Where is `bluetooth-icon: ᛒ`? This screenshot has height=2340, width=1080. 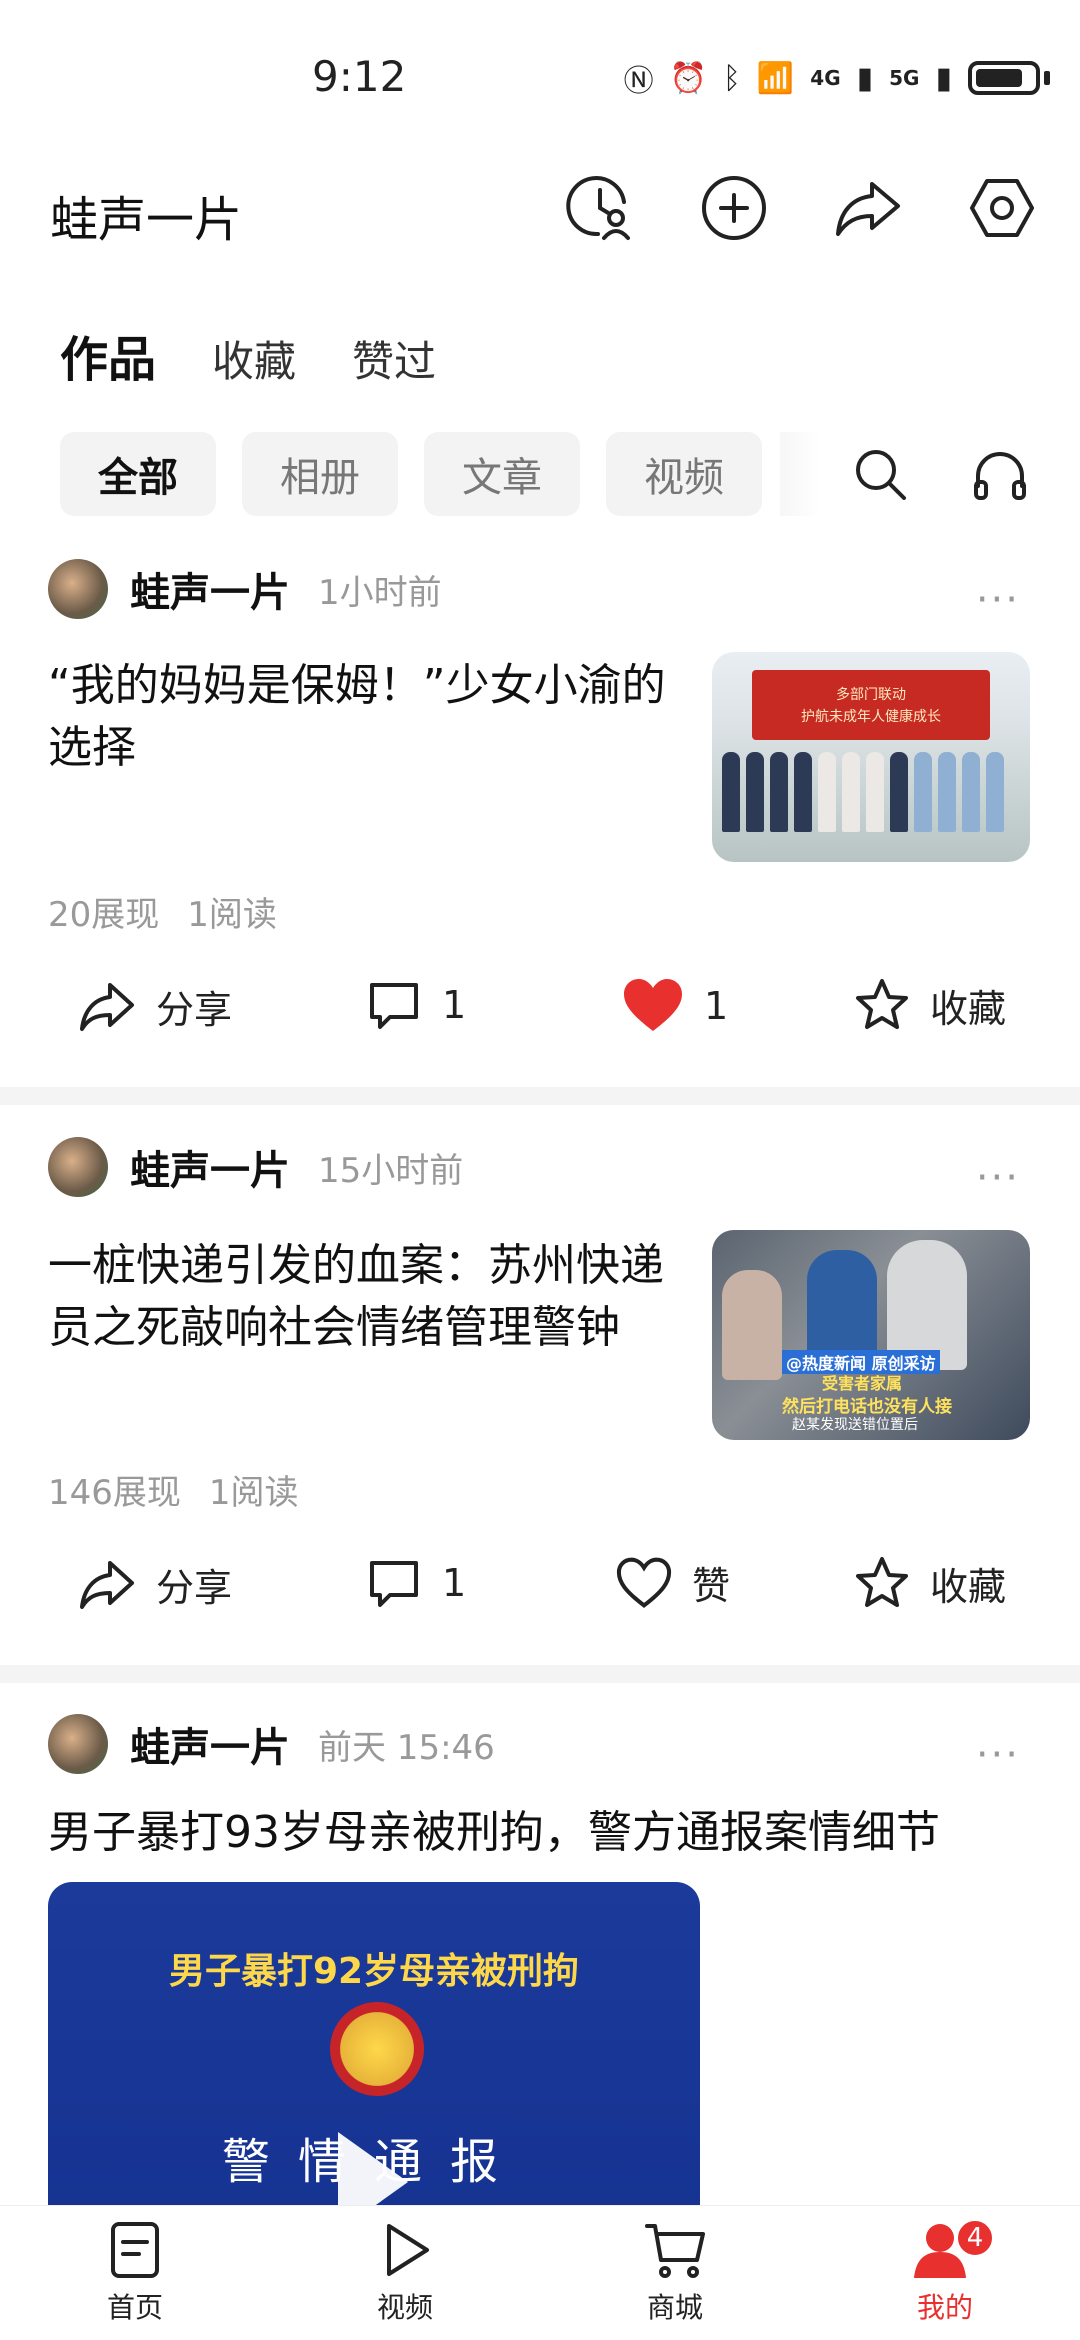
bluetooth-icon: ᛒ is located at coordinates (731, 78).